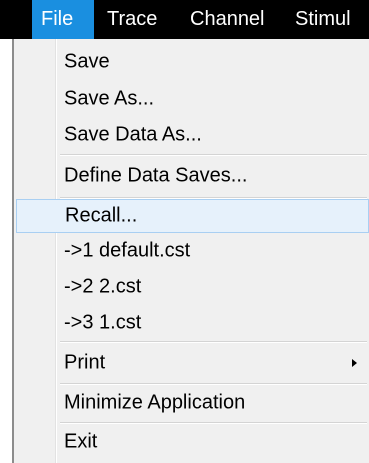 This screenshot has height=463, width=369. I want to click on menu-item-recent-1: ->1 default.cst, so click(192, 251).